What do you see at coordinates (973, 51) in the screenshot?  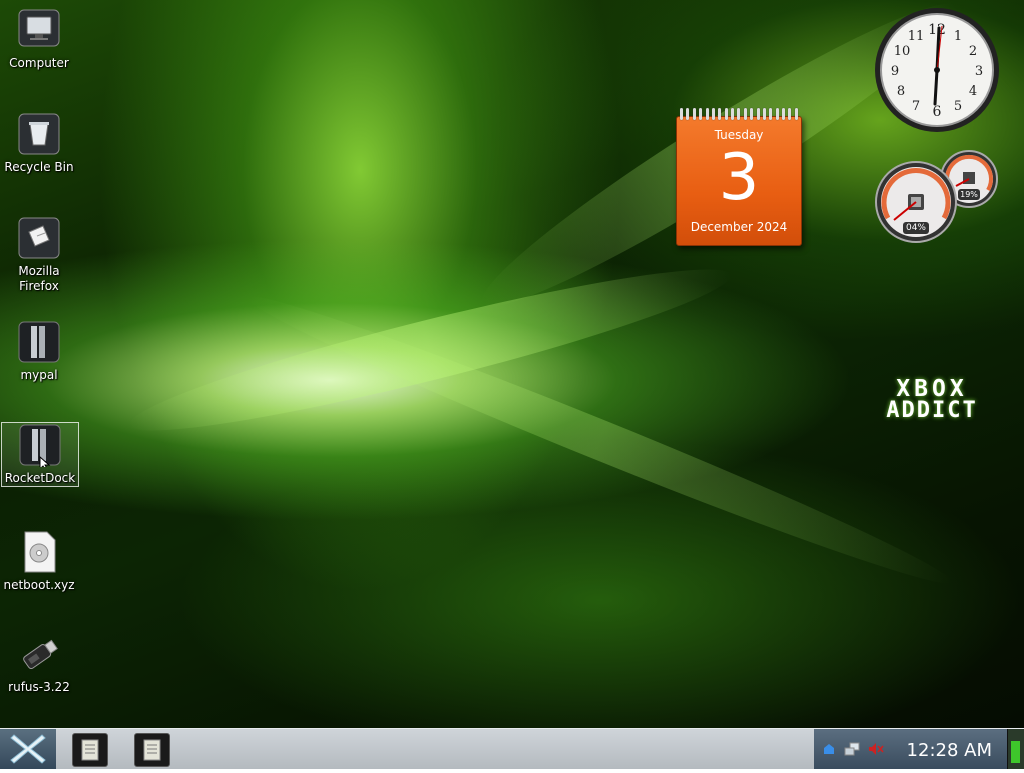 I see `clock-numeral: 2` at bounding box center [973, 51].